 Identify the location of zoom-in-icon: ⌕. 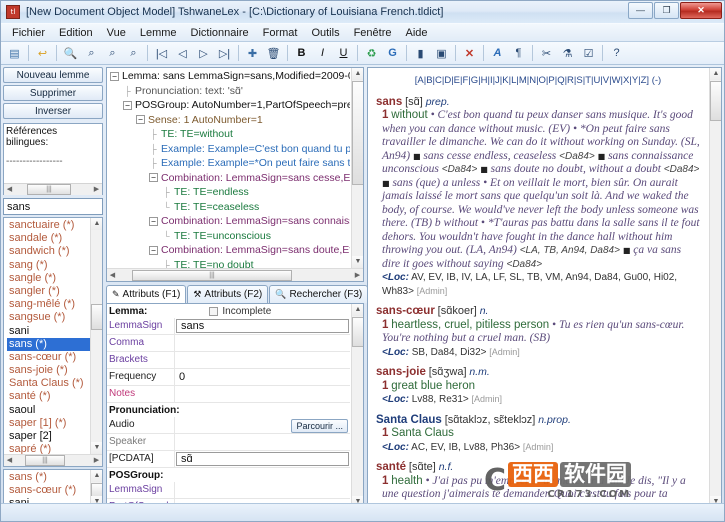
(112, 53).